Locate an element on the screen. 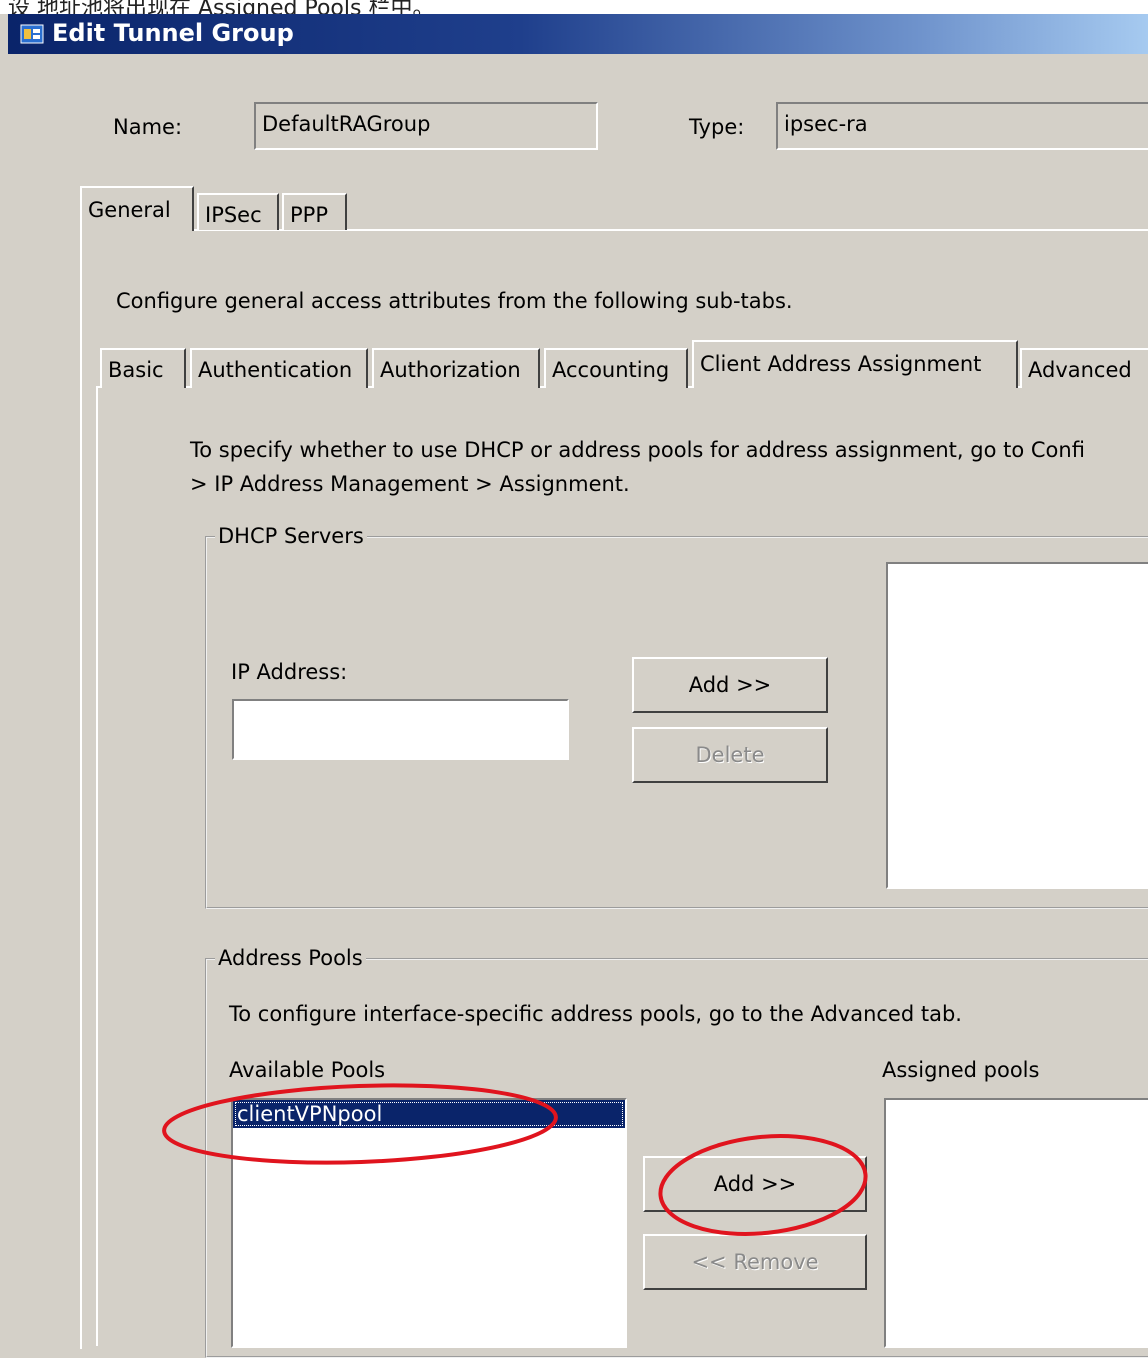 This screenshot has width=1148, height=1358. address-pools-legend: Address Pools is located at coordinates (290, 958).